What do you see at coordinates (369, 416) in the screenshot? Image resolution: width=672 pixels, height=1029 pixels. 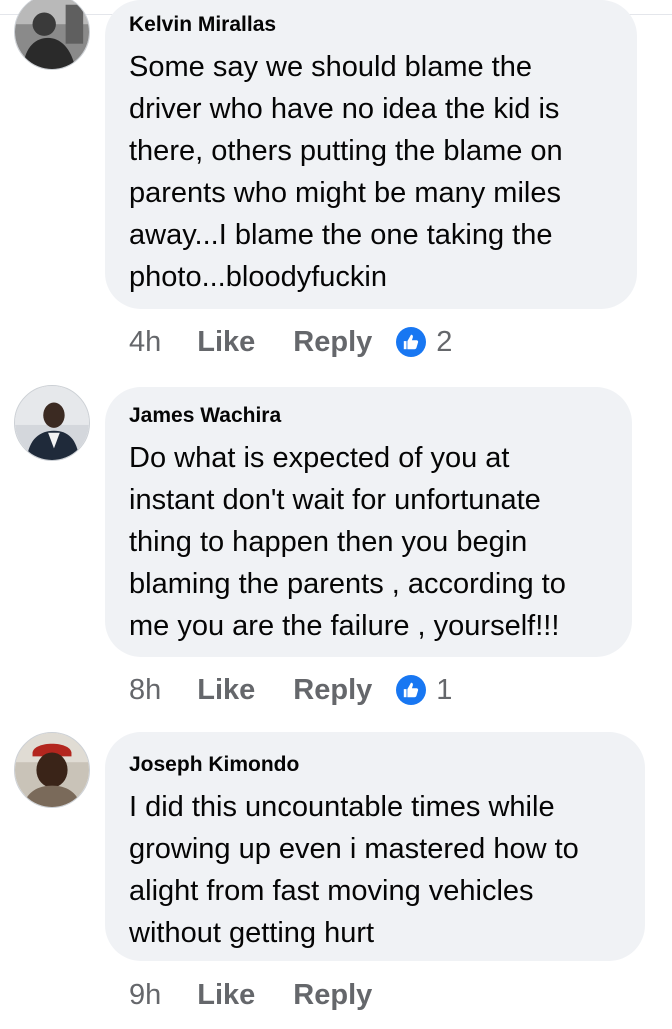 I see `comment-author: James Wachira` at bounding box center [369, 416].